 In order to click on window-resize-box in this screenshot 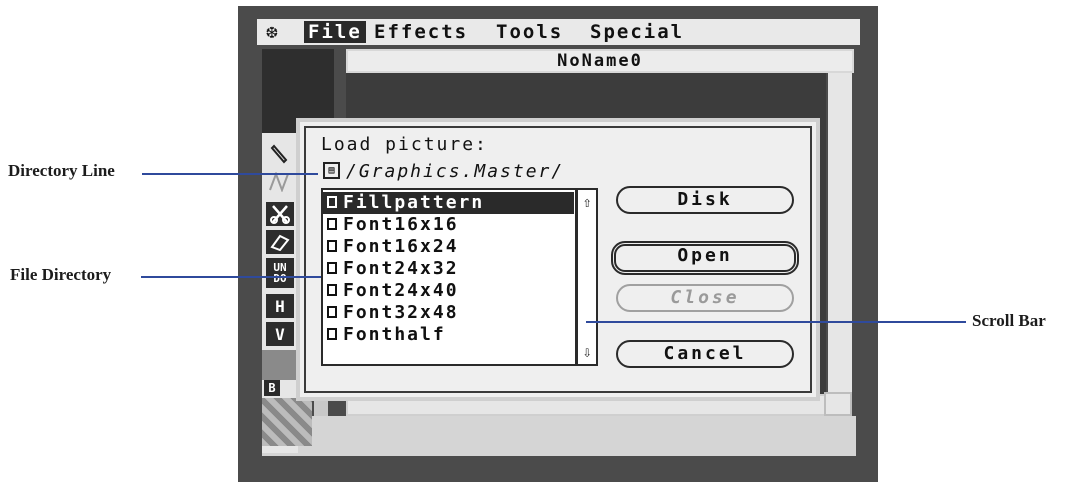, I will do `click(838, 404)`.